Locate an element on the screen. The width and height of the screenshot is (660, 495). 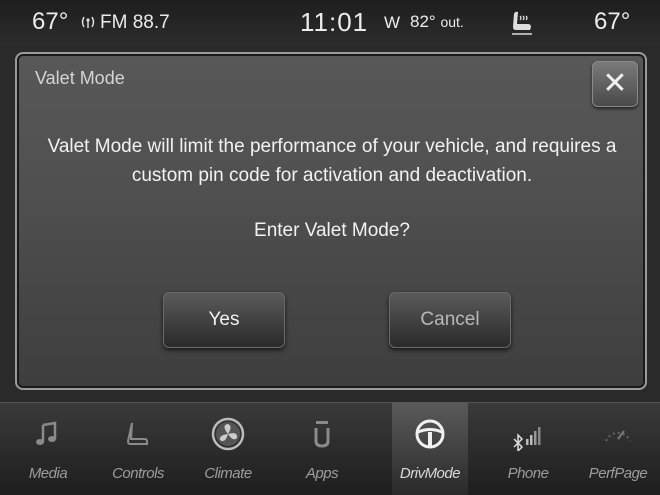
close-button: ✕ is located at coordinates (615, 84).